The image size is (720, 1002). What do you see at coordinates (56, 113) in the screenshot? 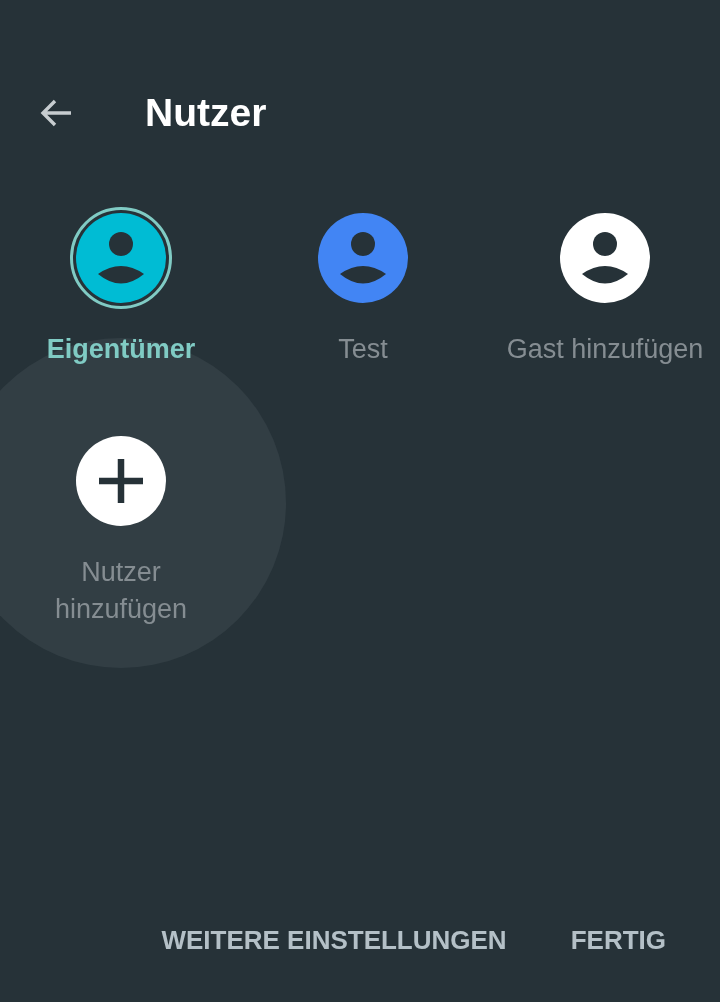
I see `back-icon` at bounding box center [56, 113].